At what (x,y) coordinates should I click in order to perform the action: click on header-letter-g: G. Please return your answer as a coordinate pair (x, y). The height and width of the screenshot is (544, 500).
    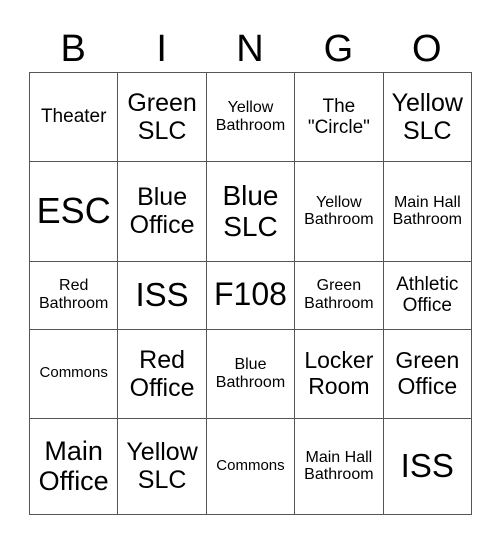
    Looking at the image, I should click on (338, 49).